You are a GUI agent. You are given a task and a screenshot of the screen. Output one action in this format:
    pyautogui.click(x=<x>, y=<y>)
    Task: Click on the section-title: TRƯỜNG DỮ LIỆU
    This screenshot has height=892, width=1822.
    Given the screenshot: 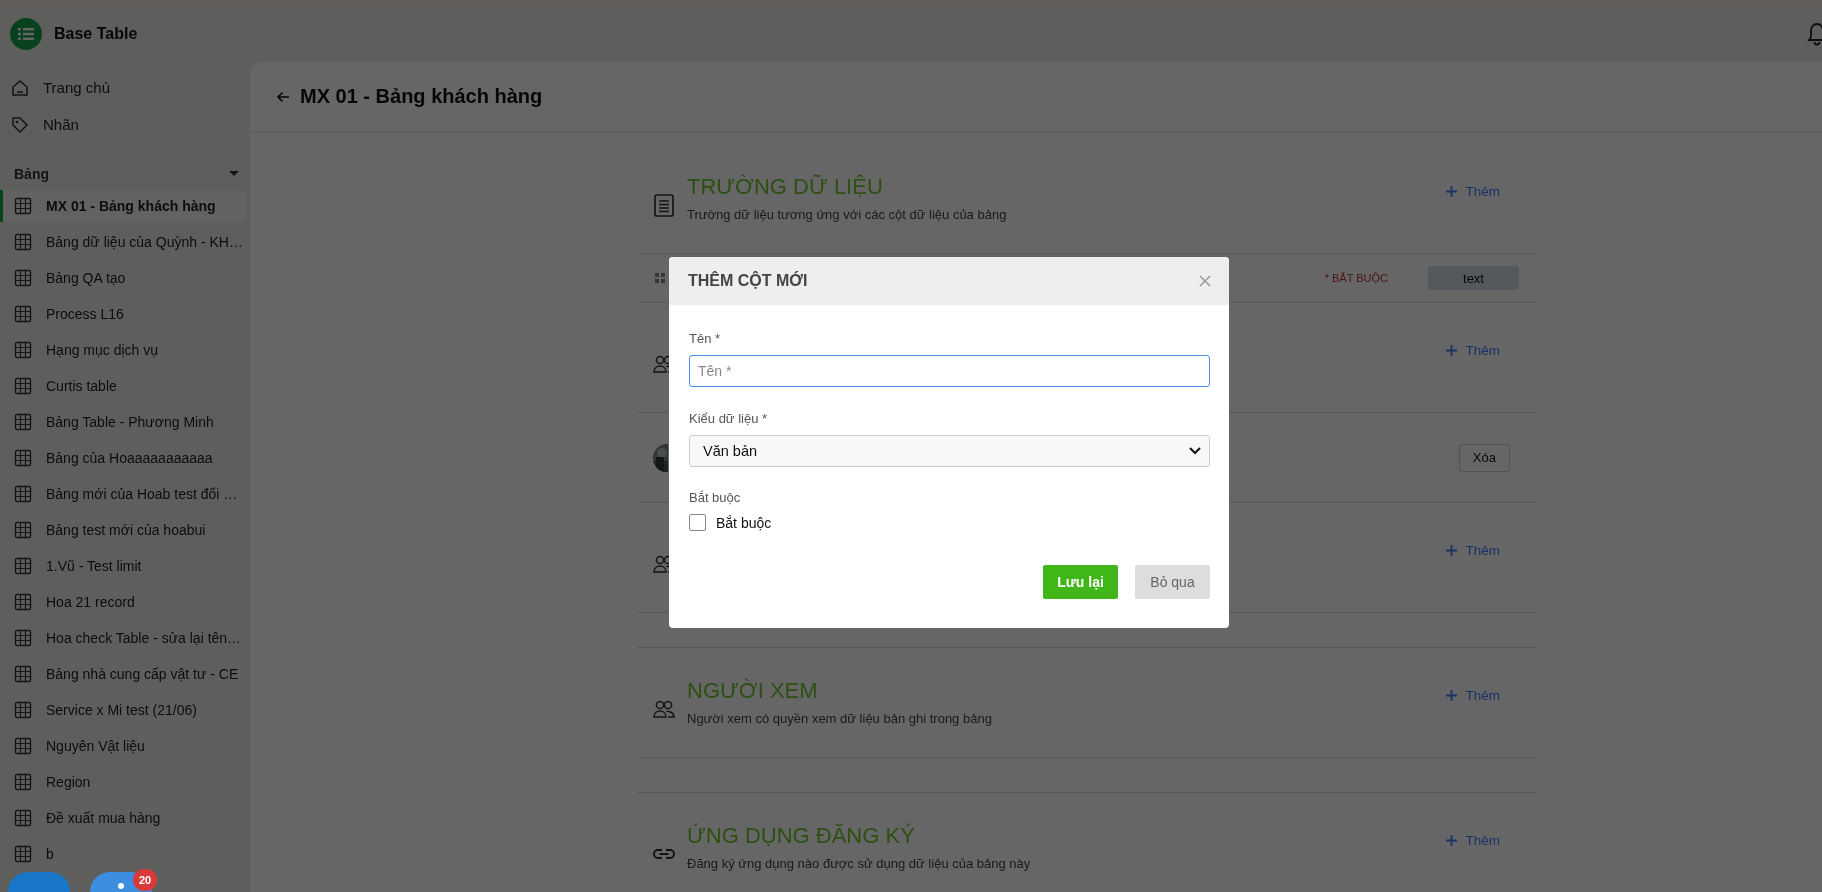 What is the action you would take?
    pyautogui.click(x=785, y=186)
    